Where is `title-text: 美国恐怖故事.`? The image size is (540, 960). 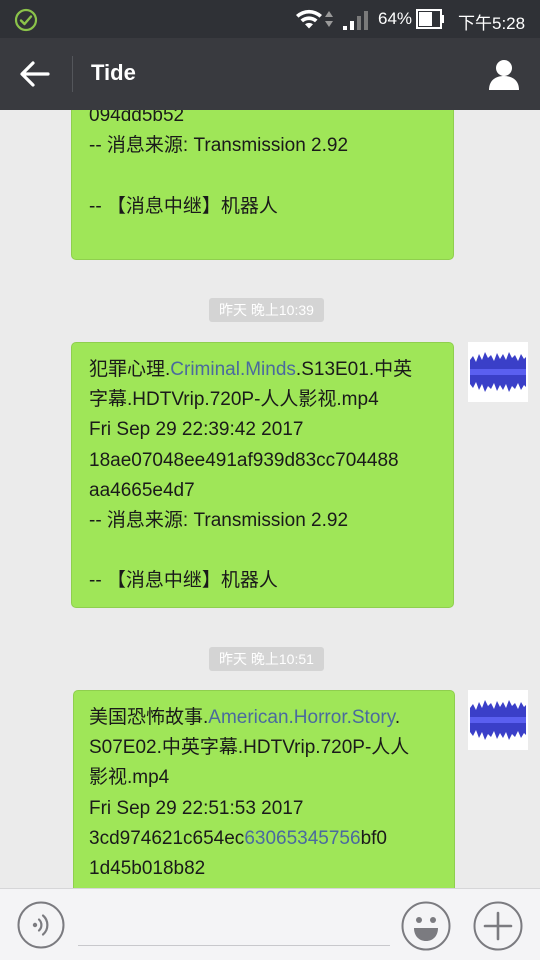
title-text: 美国恐怖故事. is located at coordinates (149, 717).